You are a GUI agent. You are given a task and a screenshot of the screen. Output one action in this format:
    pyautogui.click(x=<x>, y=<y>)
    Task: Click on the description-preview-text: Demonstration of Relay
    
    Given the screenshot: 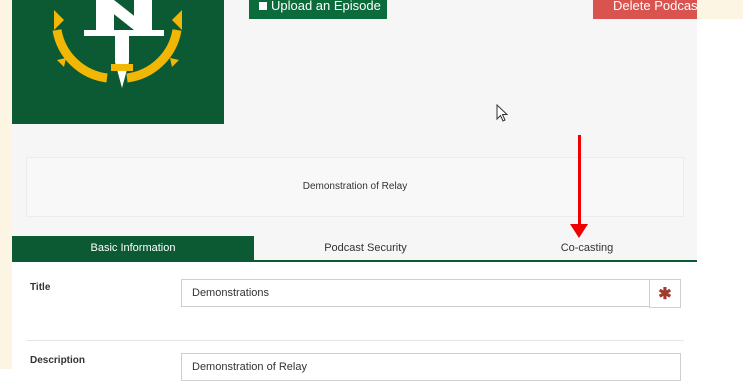 What is the action you would take?
    pyautogui.click(x=355, y=186)
    